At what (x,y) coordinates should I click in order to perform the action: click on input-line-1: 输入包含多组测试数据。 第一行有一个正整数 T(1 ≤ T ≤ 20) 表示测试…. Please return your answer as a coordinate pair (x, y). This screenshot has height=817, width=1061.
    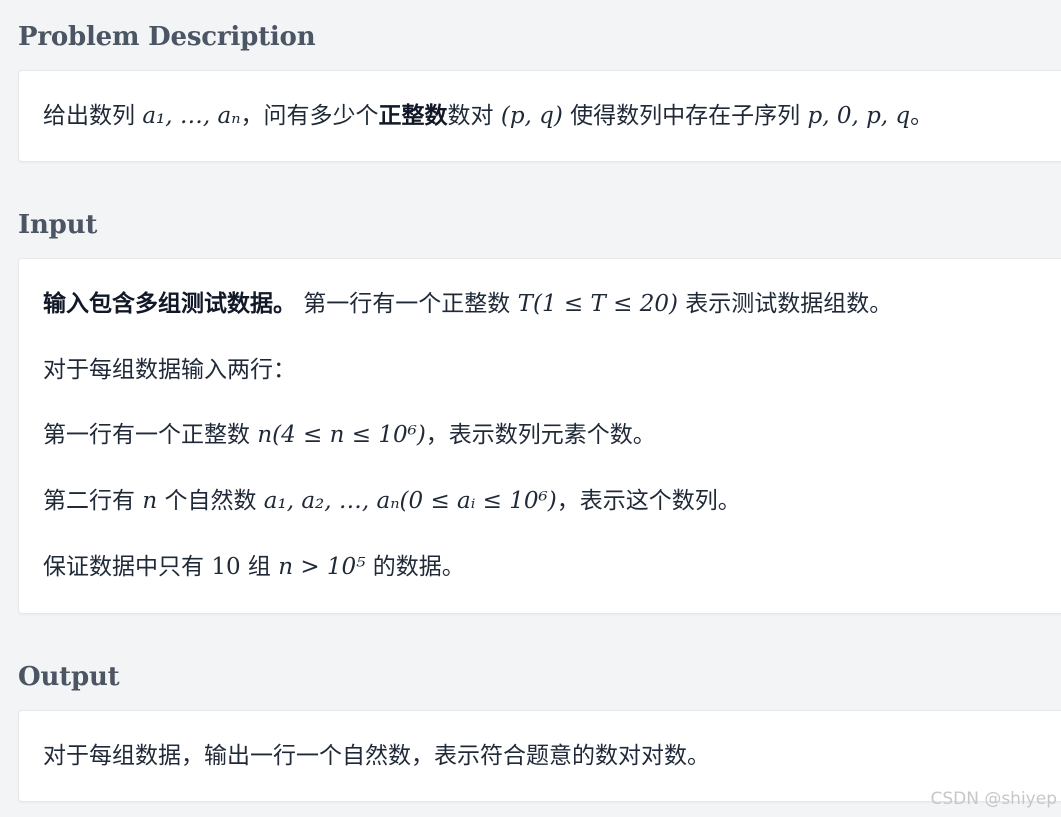
    Looking at the image, I should click on (468, 304).